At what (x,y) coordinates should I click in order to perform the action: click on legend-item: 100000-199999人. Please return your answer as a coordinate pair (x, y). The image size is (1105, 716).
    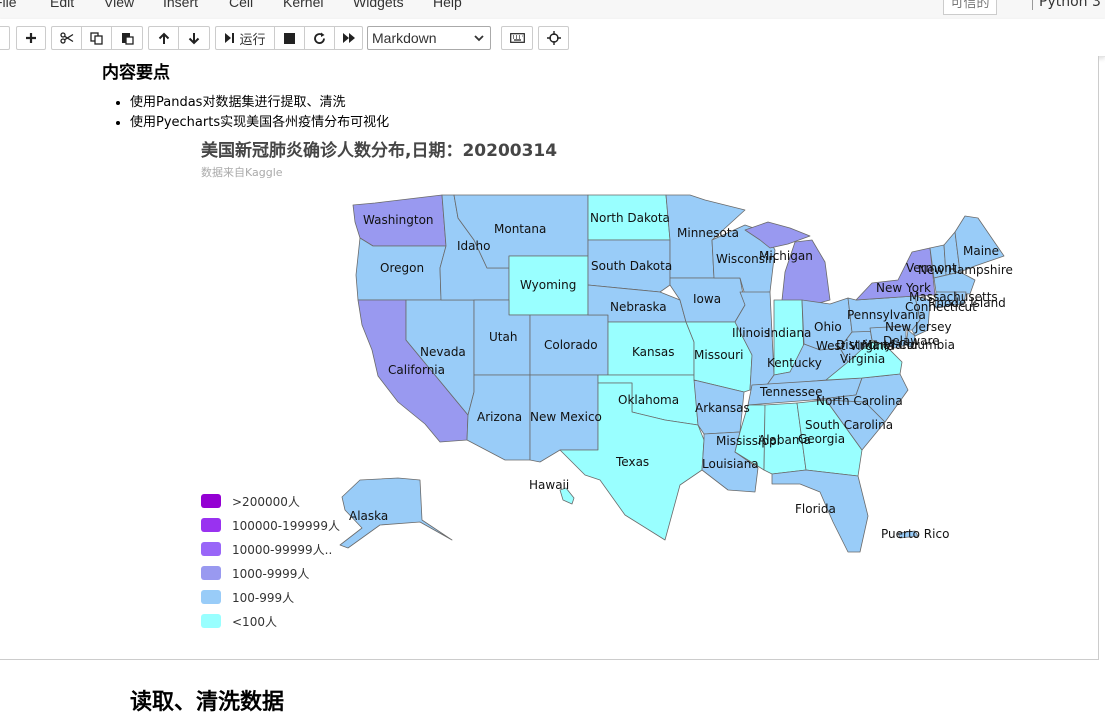
    Looking at the image, I should click on (281, 525).